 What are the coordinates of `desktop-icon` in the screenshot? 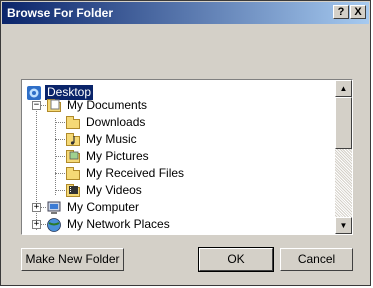 It's located at (34, 93).